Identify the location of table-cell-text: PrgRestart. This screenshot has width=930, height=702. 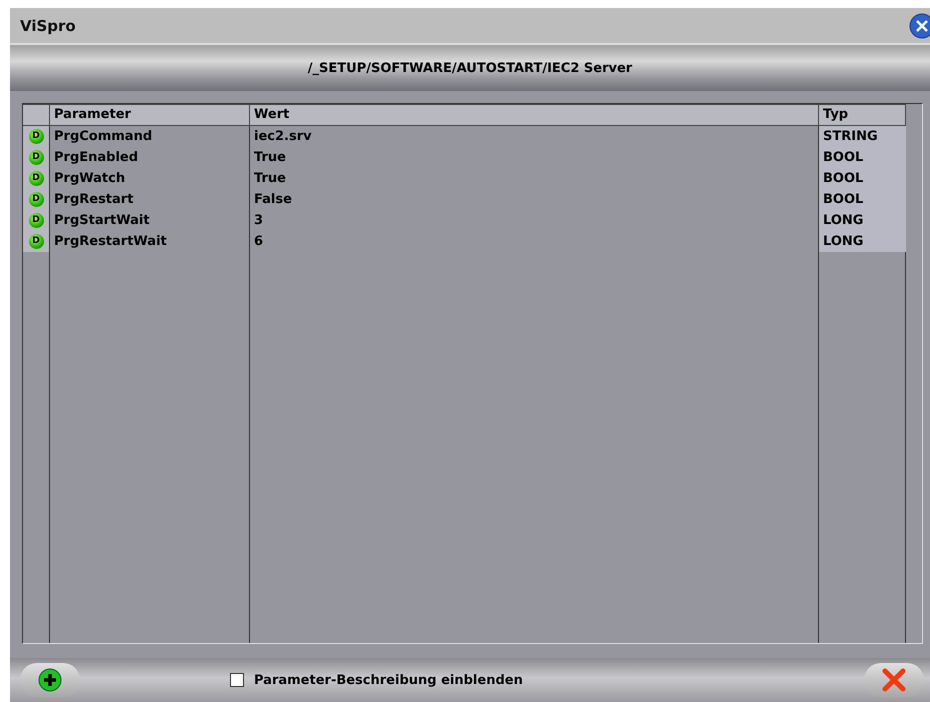
(93, 200).